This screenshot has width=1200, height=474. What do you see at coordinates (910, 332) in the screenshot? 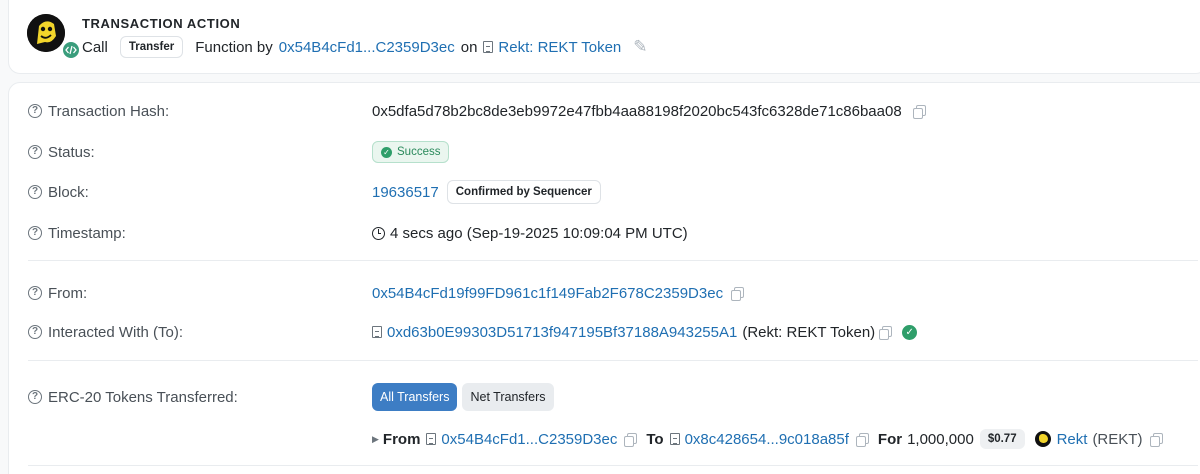
I see `verified-check-icon: ✓` at bounding box center [910, 332].